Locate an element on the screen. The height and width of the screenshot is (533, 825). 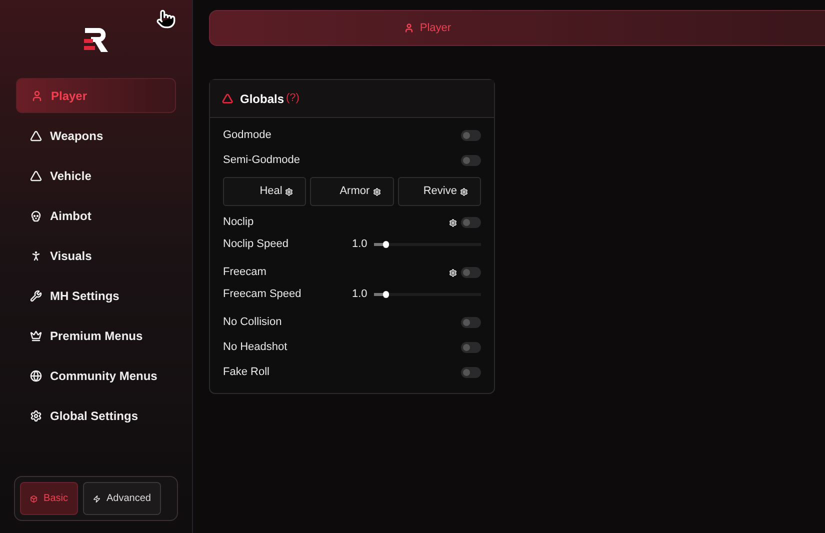
sidebar-item: Premium Menus is located at coordinates (96, 335).